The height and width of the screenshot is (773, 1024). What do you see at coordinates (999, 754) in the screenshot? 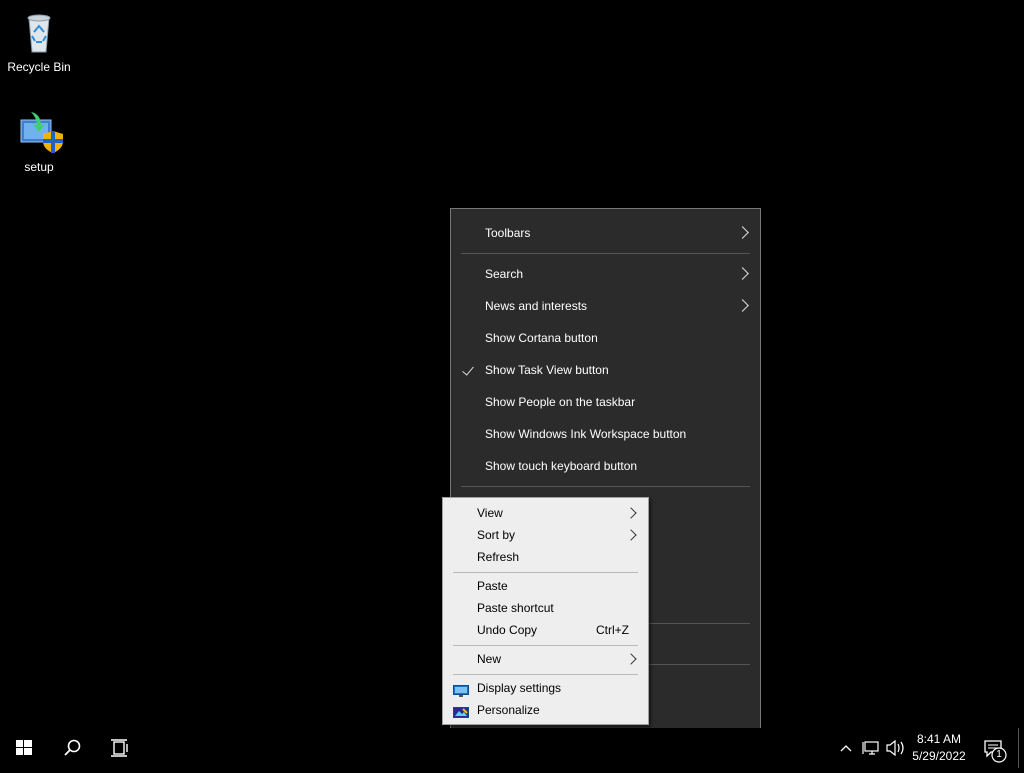
I see `notification-count-badge: 1` at bounding box center [999, 754].